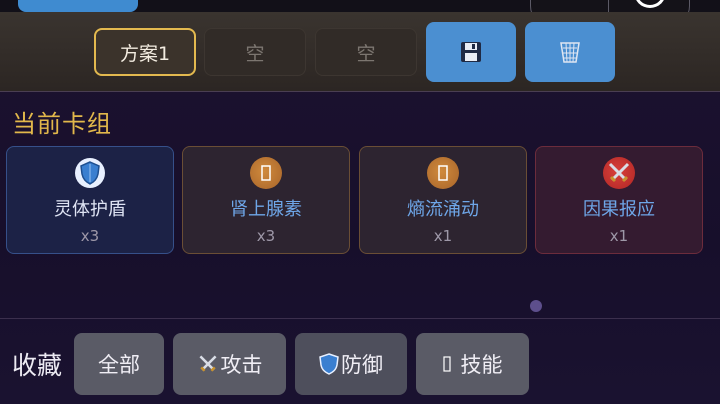 This screenshot has width=720, height=404. I want to click on deck-card: 因果报应 x1, so click(619, 200).